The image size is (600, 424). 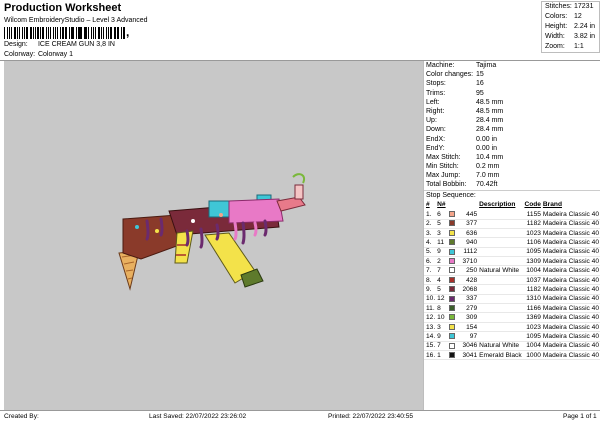 What do you see at coordinates (430, 346) in the screenshot?
I see `stop-number: 15.` at bounding box center [430, 346].